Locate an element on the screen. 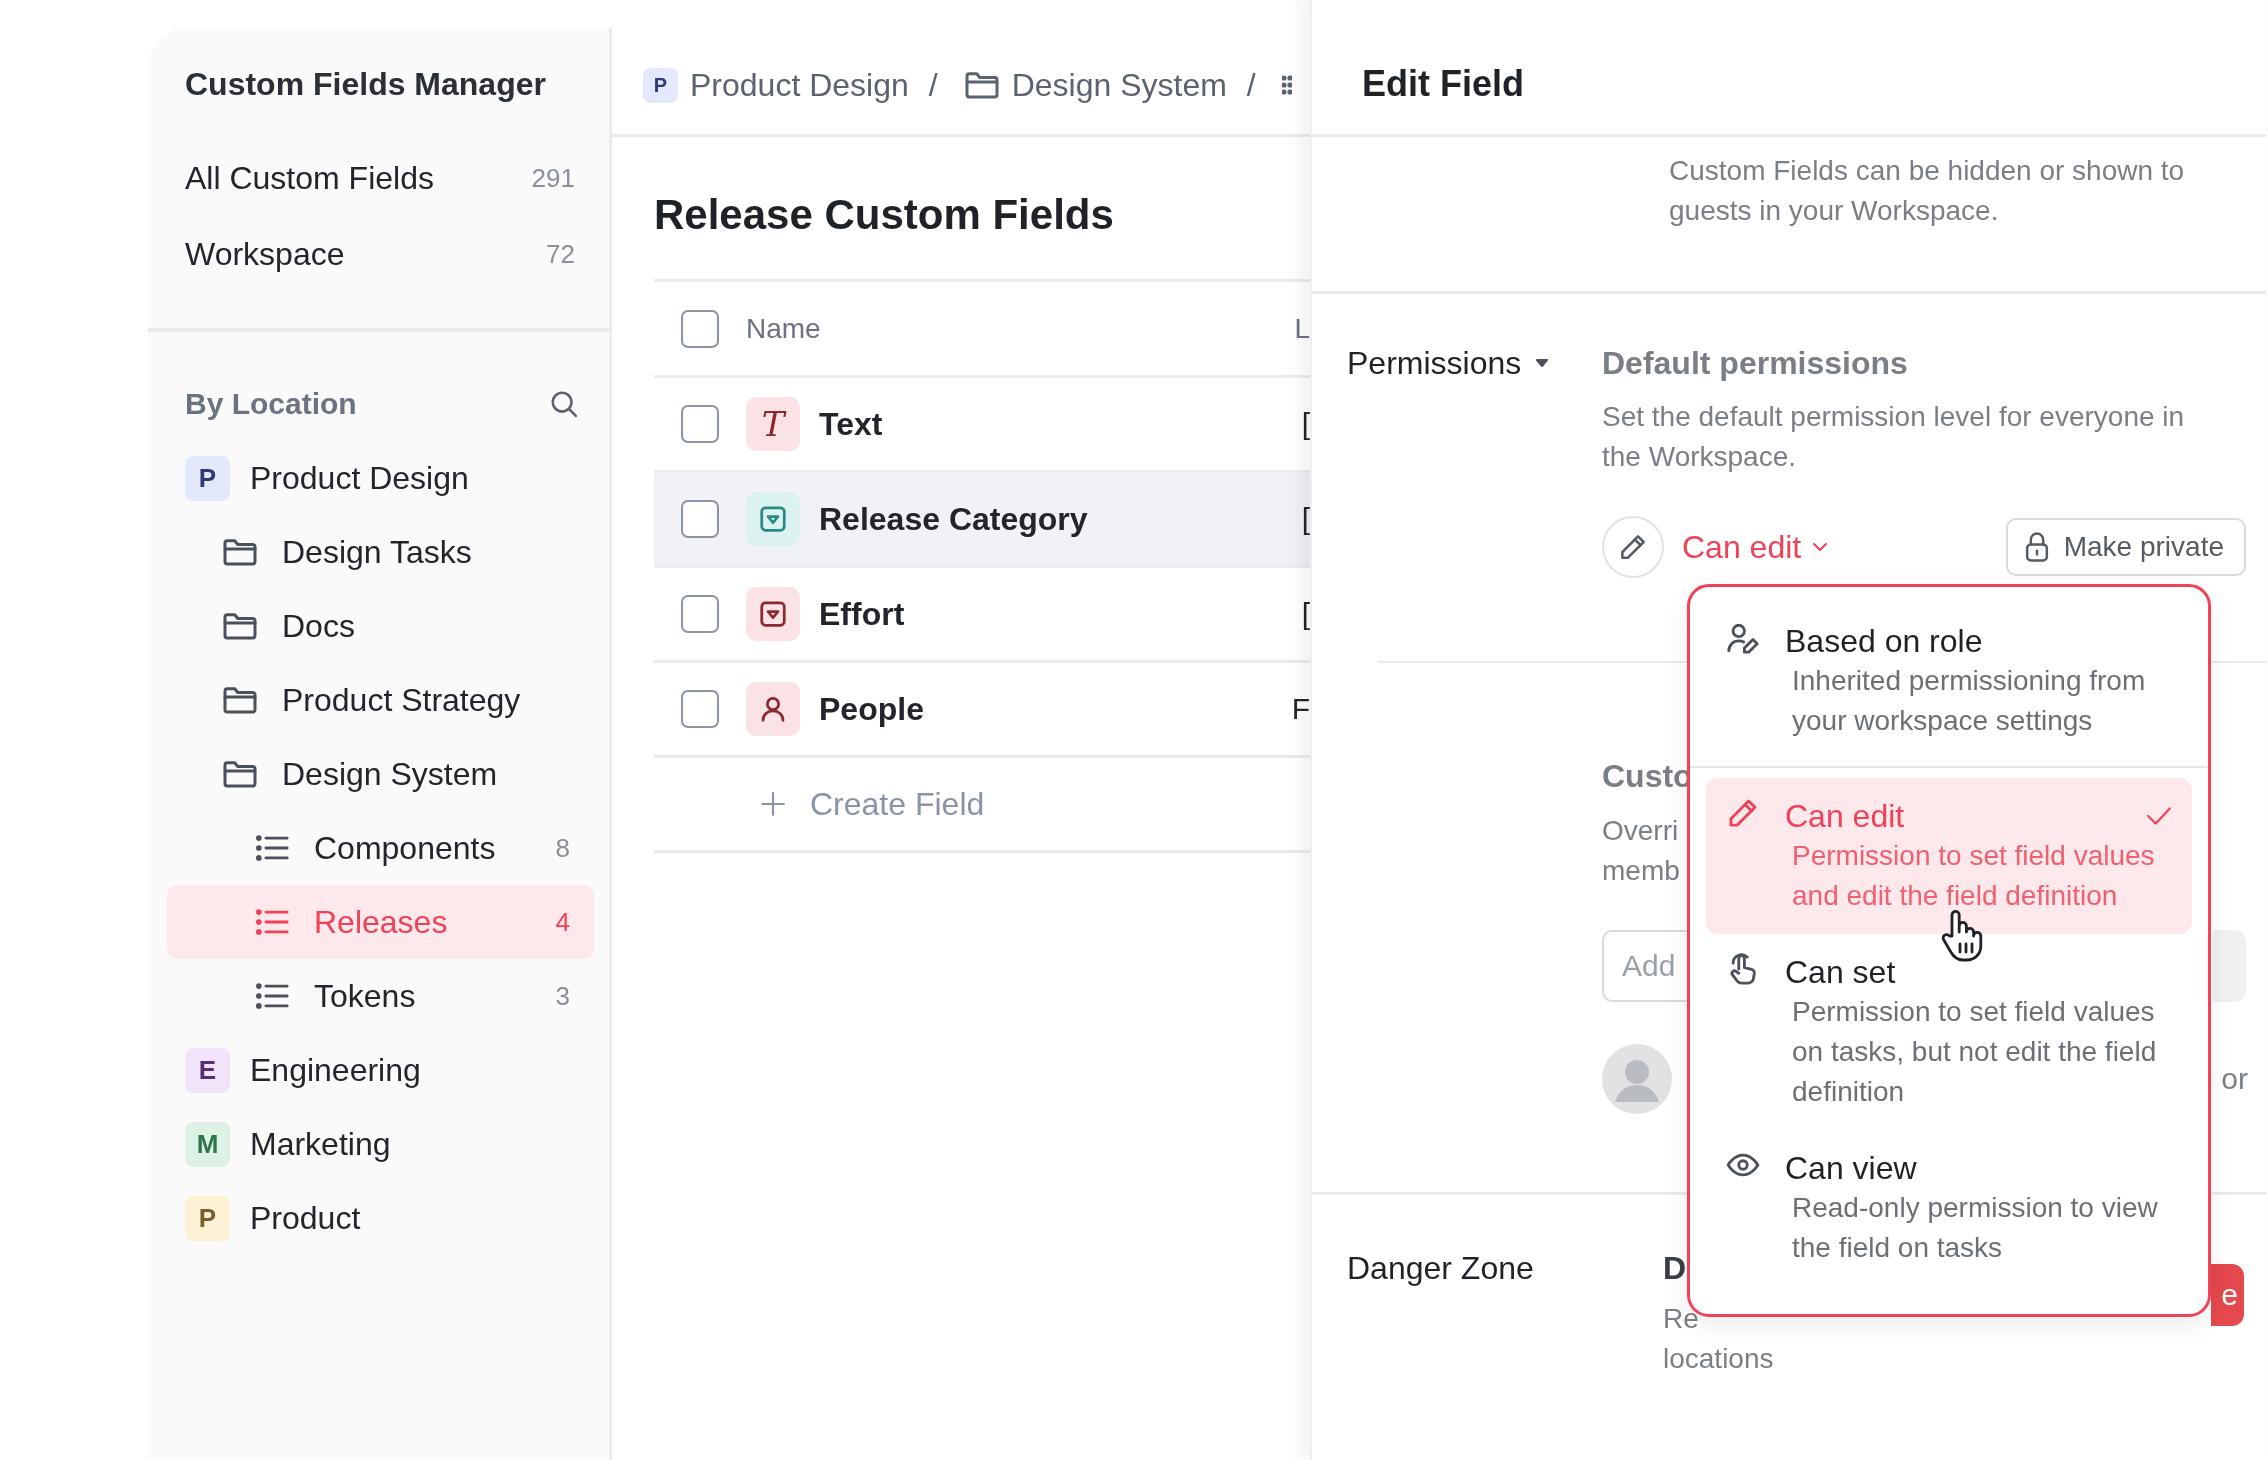 This screenshot has height=1460, width=2268. space-badge: M is located at coordinates (207, 1144).